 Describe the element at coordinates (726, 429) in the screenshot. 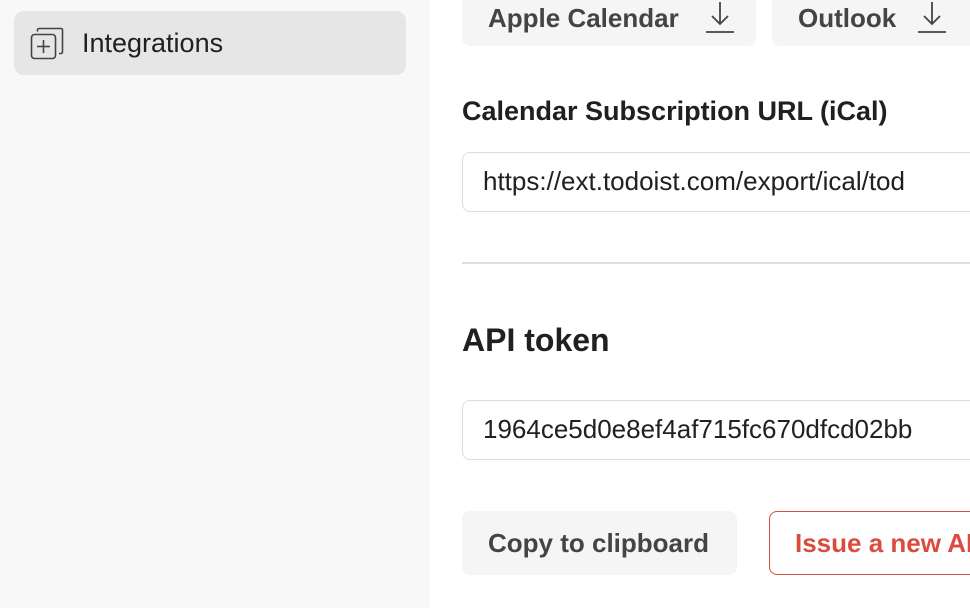

I see `api-token-input` at that location.